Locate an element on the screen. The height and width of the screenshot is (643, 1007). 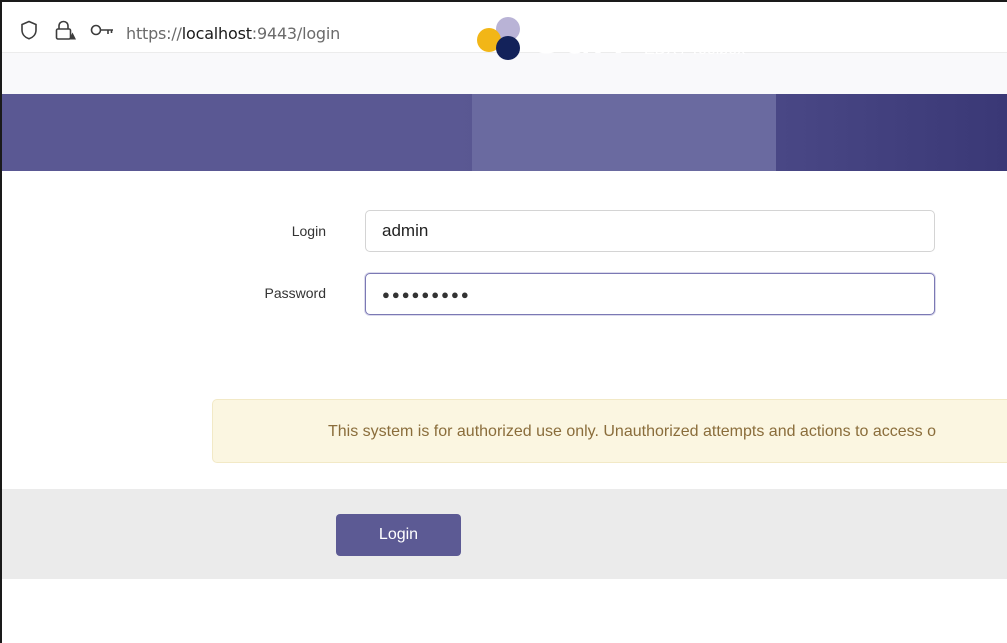
login-value: admin is located at coordinates (405, 230).